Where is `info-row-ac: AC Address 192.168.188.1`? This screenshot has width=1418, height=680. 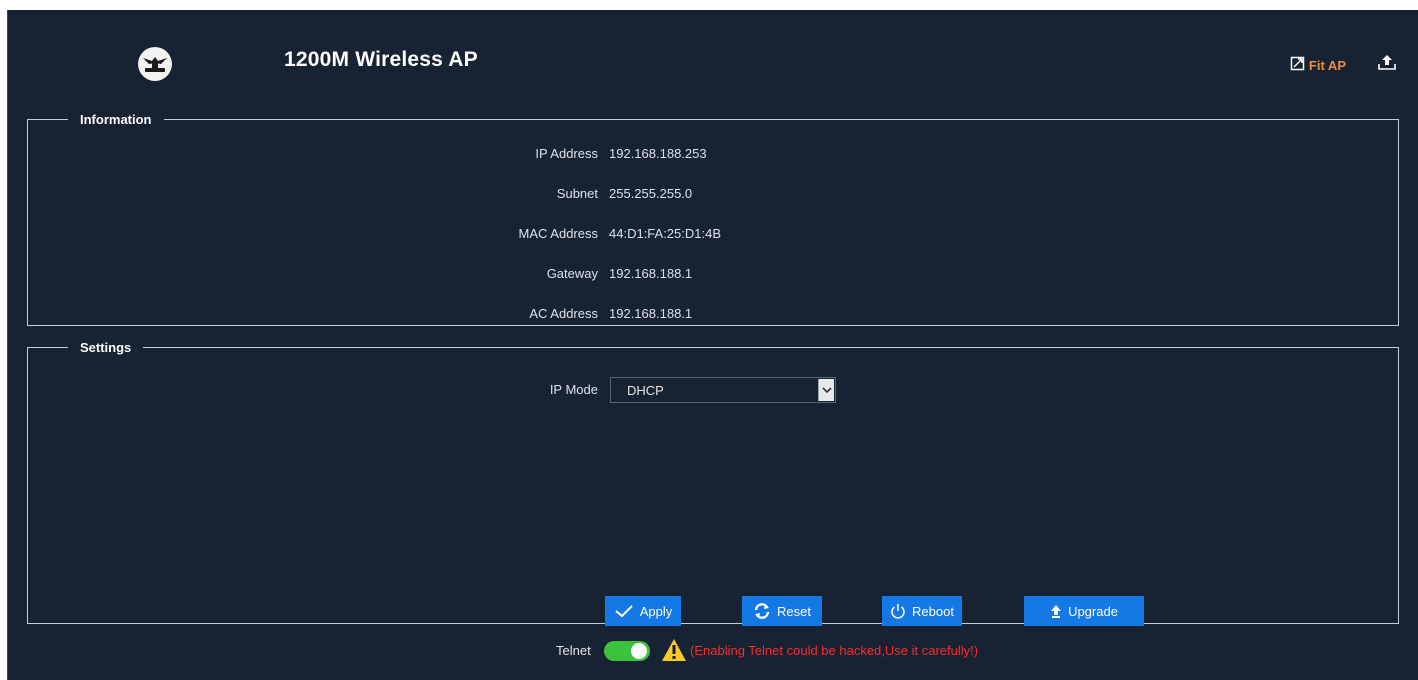 info-row-ac: AC Address 192.168.188.1 is located at coordinates (713, 316).